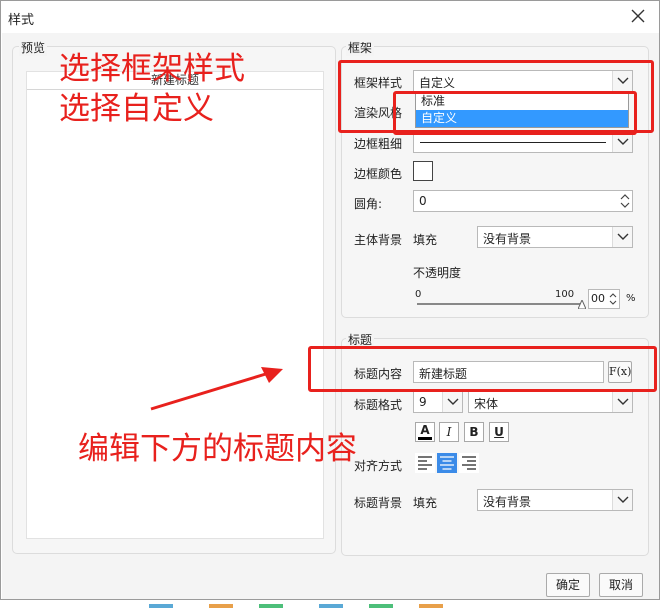 This screenshot has height=611, width=660. What do you see at coordinates (598, 298) in the screenshot?
I see `opacity-input-value: 00` at bounding box center [598, 298].